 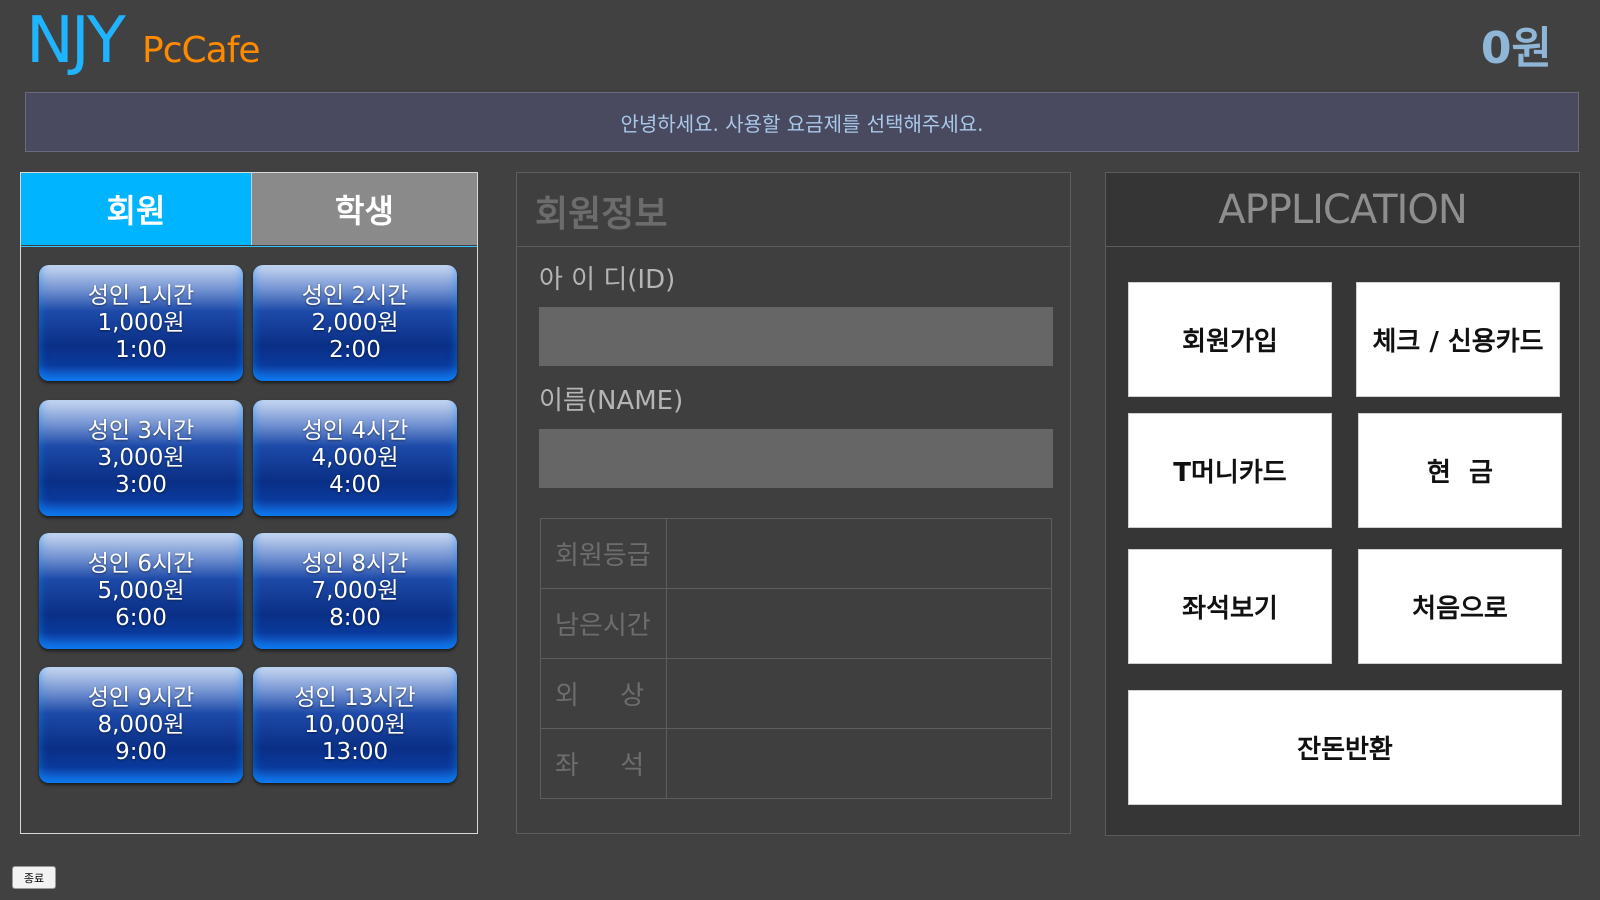 I want to click on plan-name: 성인 8시간, so click(x=355, y=563).